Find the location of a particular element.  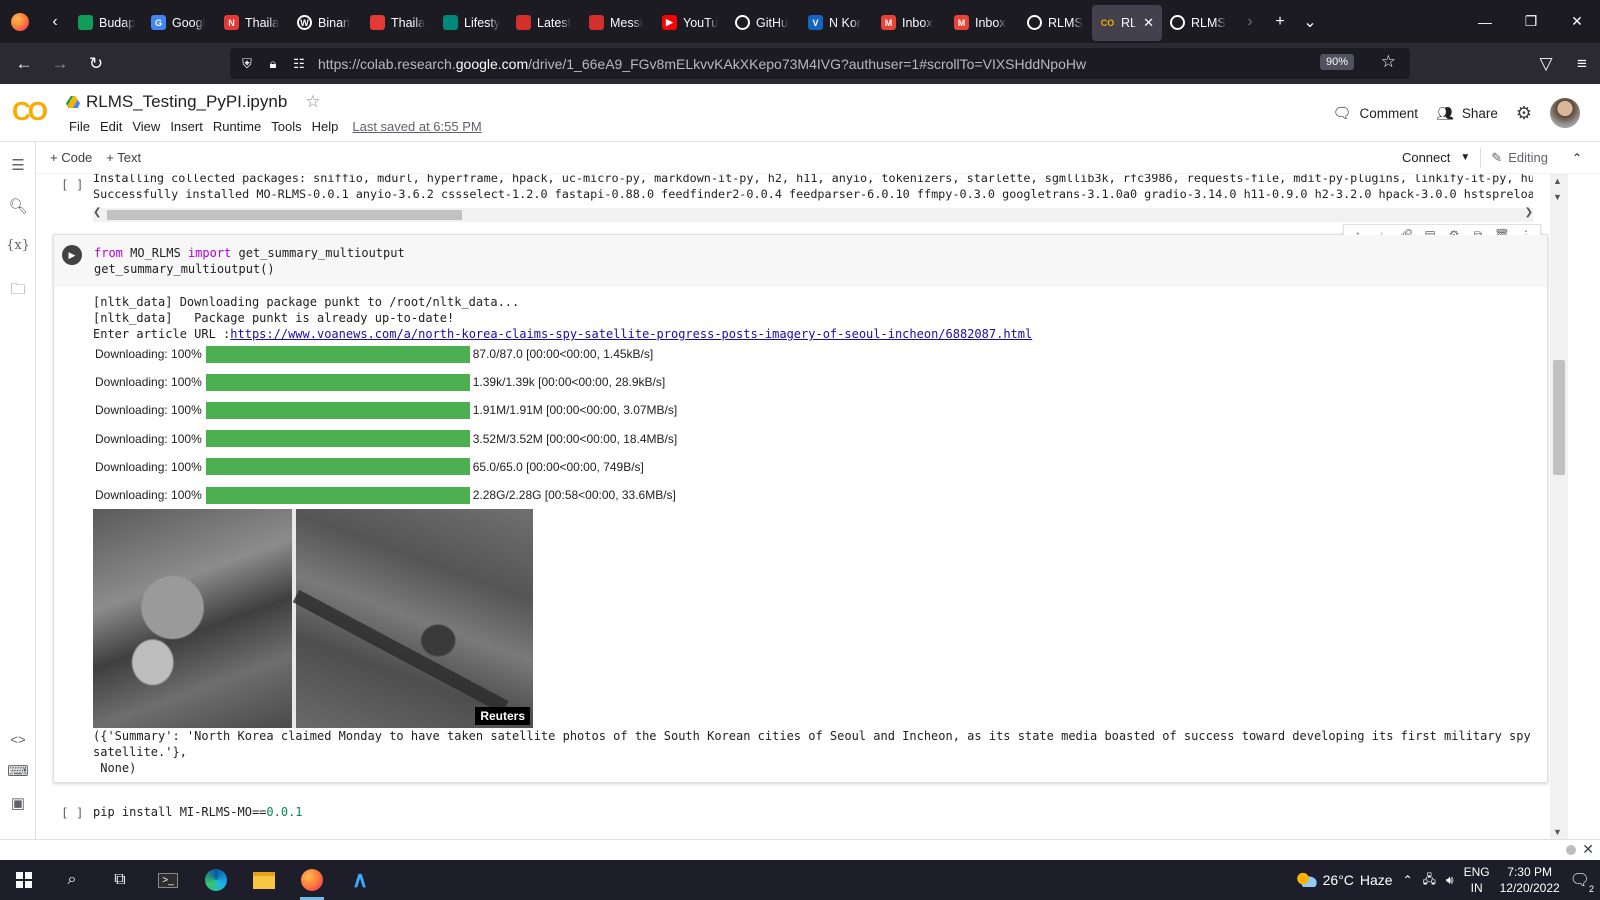

show-hidden-icons-icon: ⌃ is located at coordinates (1408, 880).